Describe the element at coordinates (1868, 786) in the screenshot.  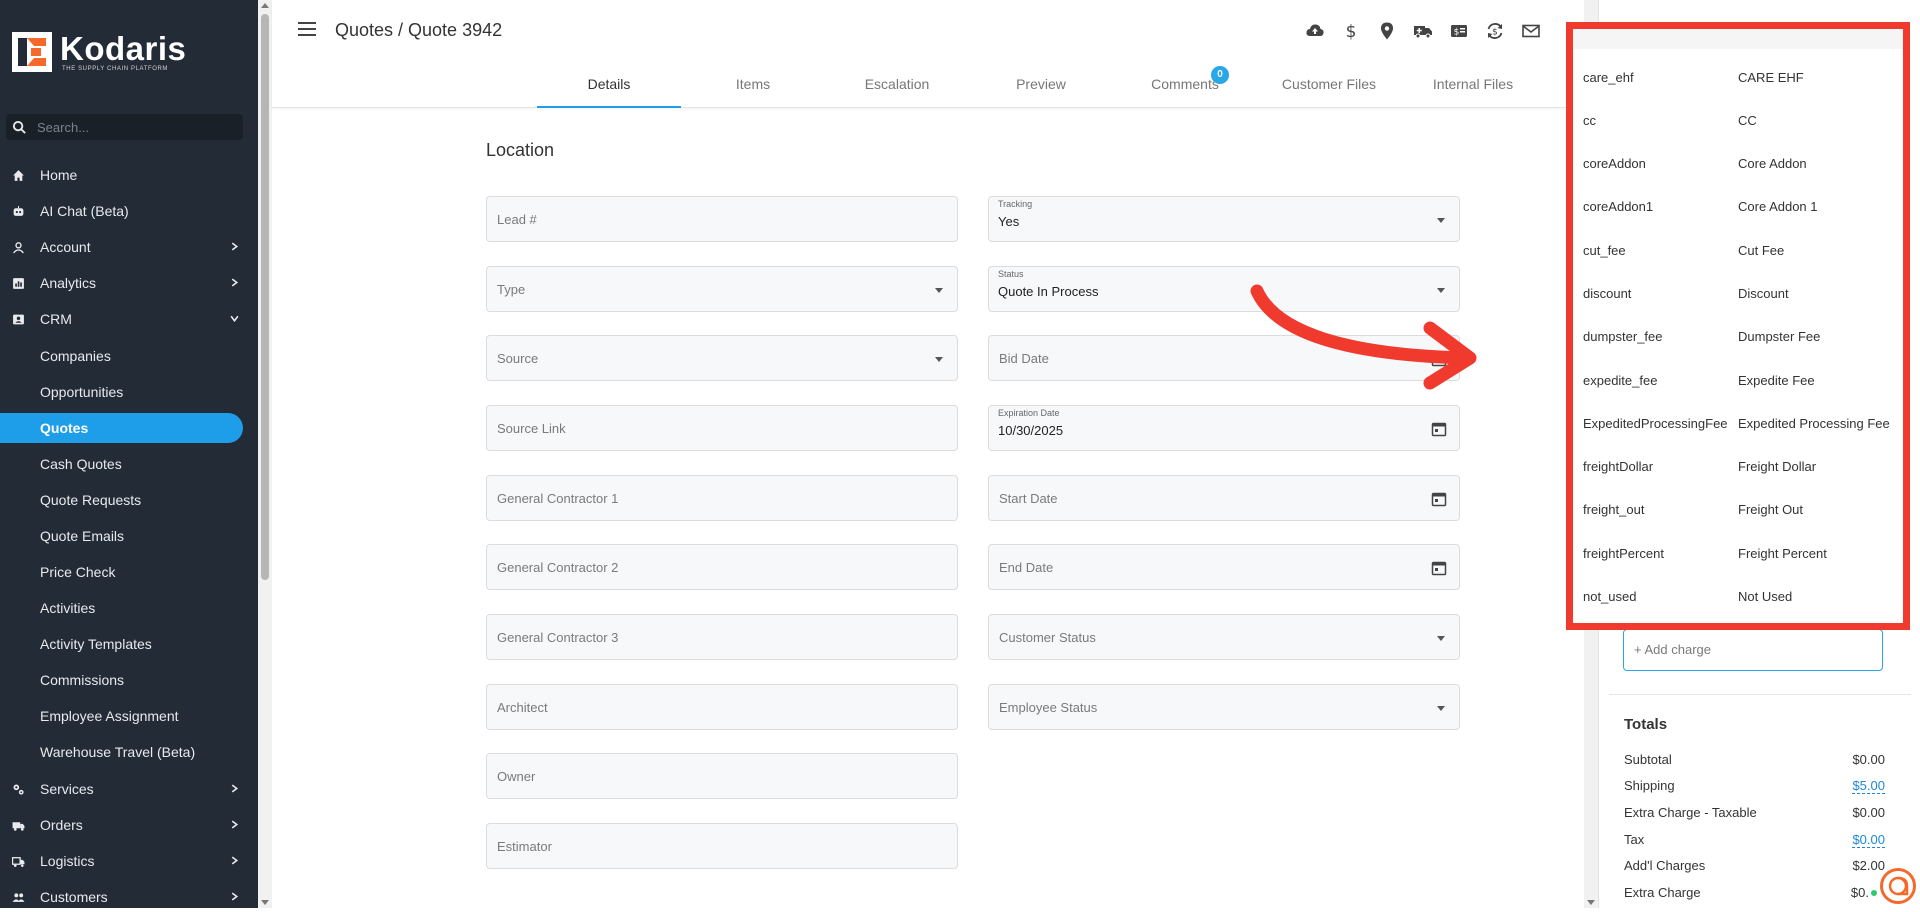
I see `shipping-value-link: $5.00` at that location.